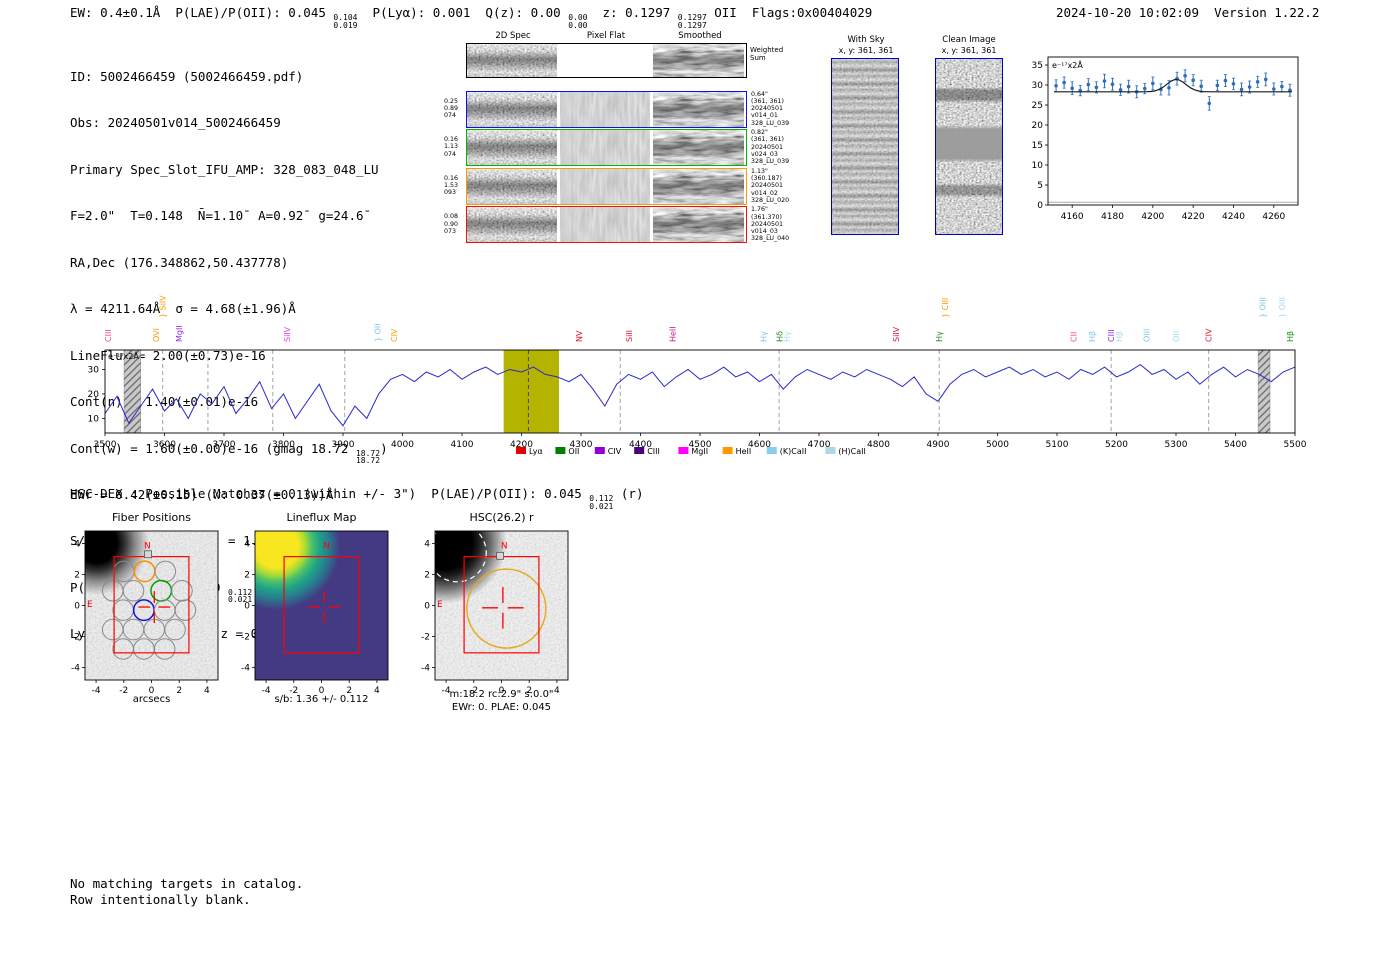 The height and width of the screenshot is (953, 1400). What do you see at coordinates (512, 60) in the screenshot?
I see `weighted-2d-spec-image` at bounding box center [512, 60].